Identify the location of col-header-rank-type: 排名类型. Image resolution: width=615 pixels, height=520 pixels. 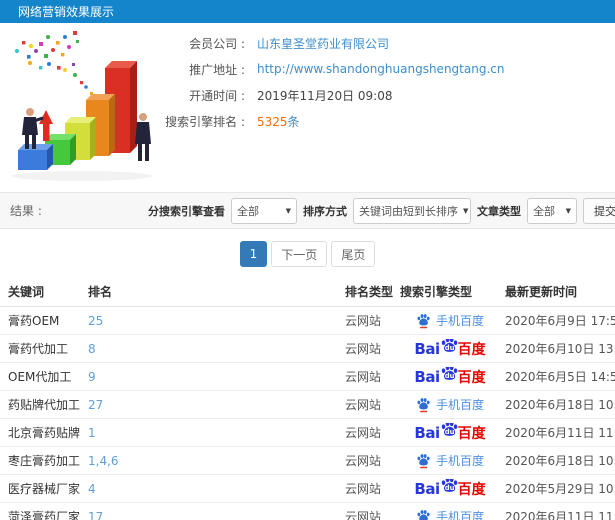
(369, 292).